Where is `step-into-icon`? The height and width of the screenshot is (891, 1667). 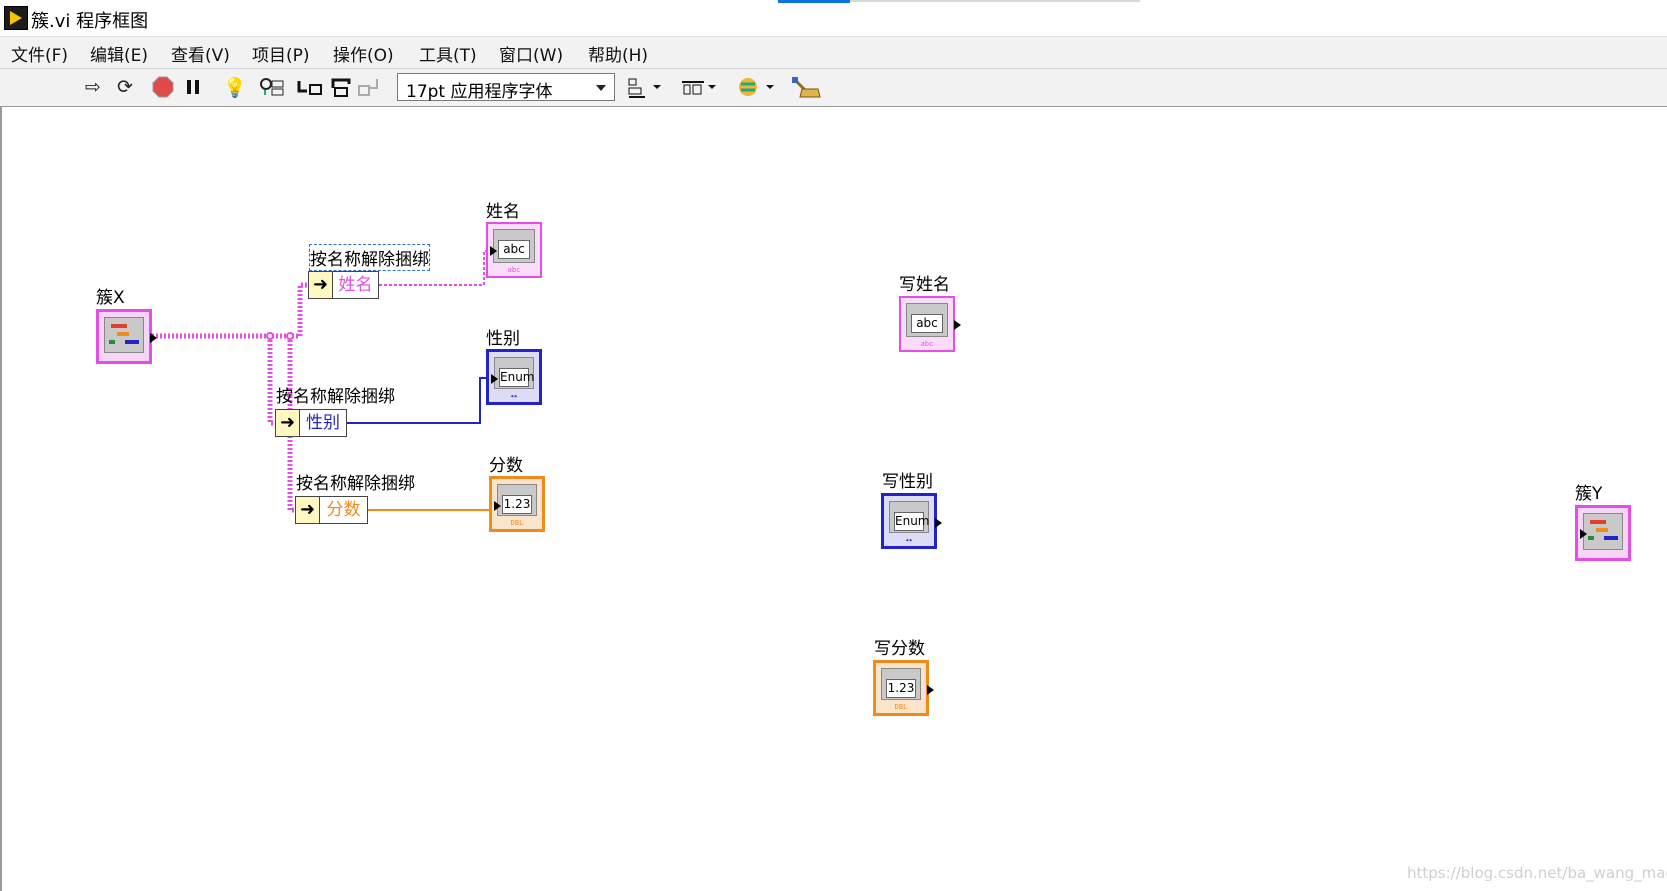 step-into-icon is located at coordinates (310, 87).